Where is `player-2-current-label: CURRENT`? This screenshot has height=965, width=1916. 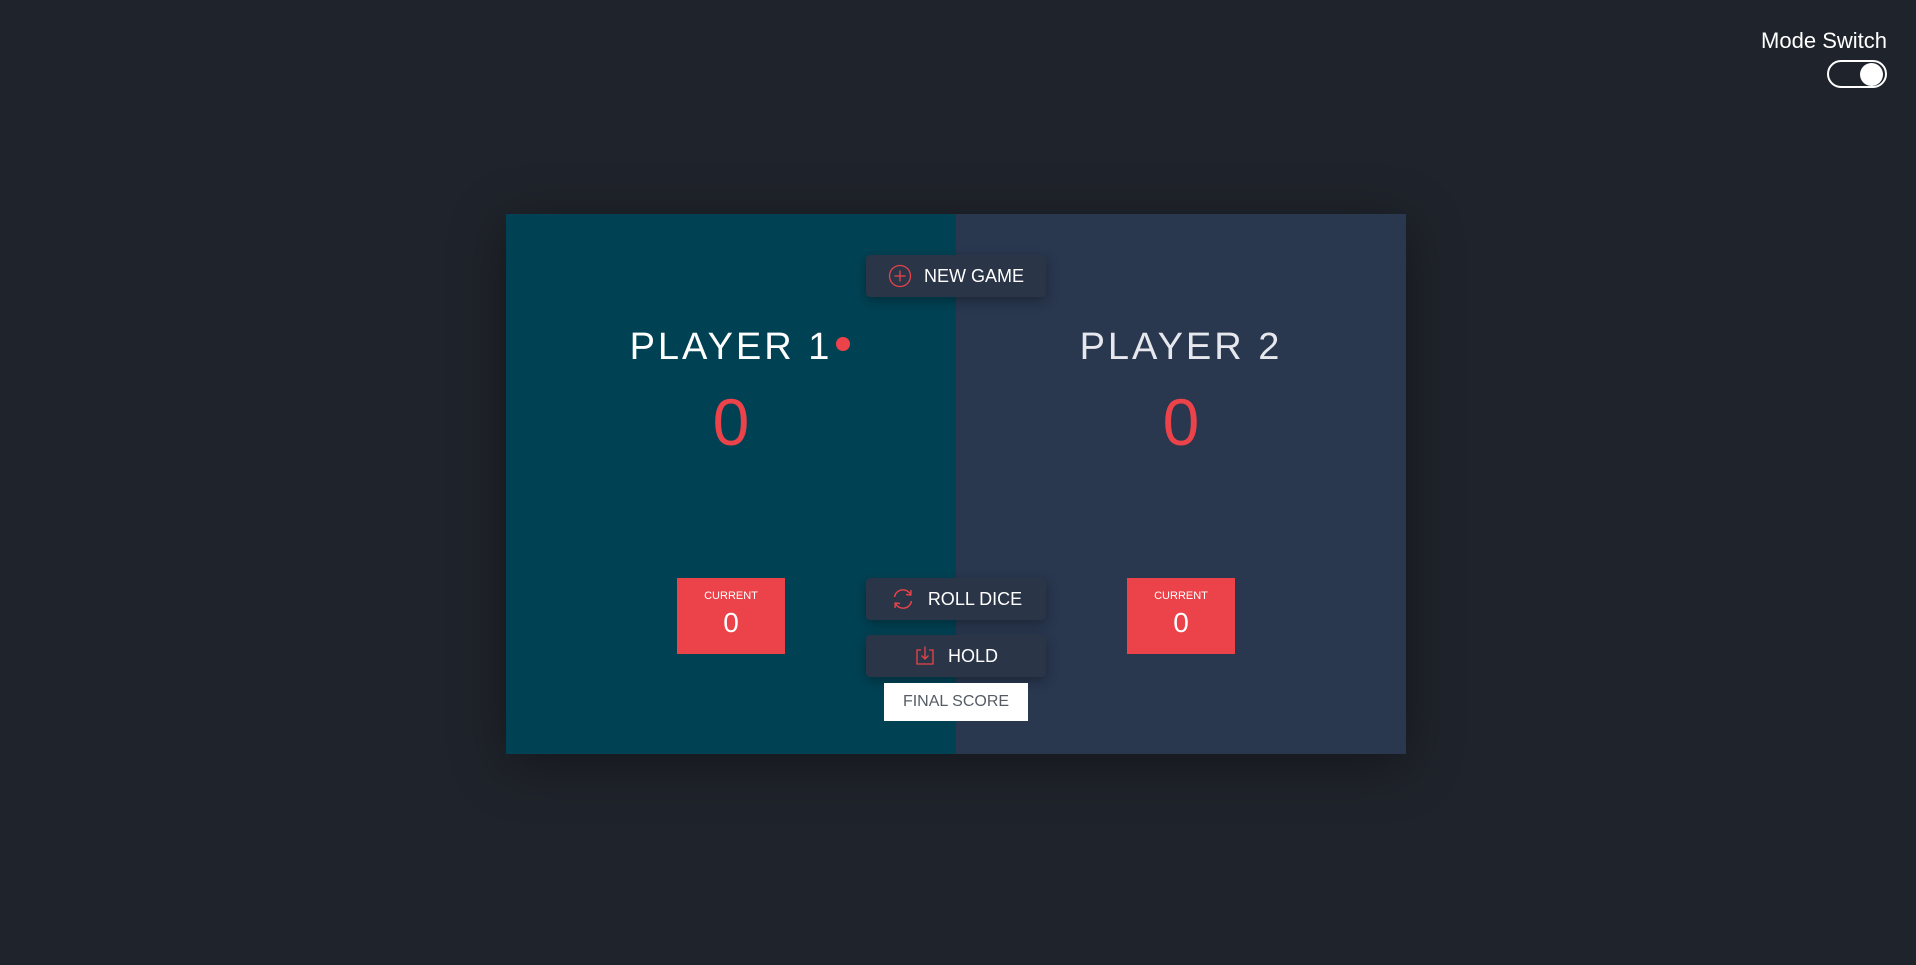 player-2-current-label: CURRENT is located at coordinates (1181, 596).